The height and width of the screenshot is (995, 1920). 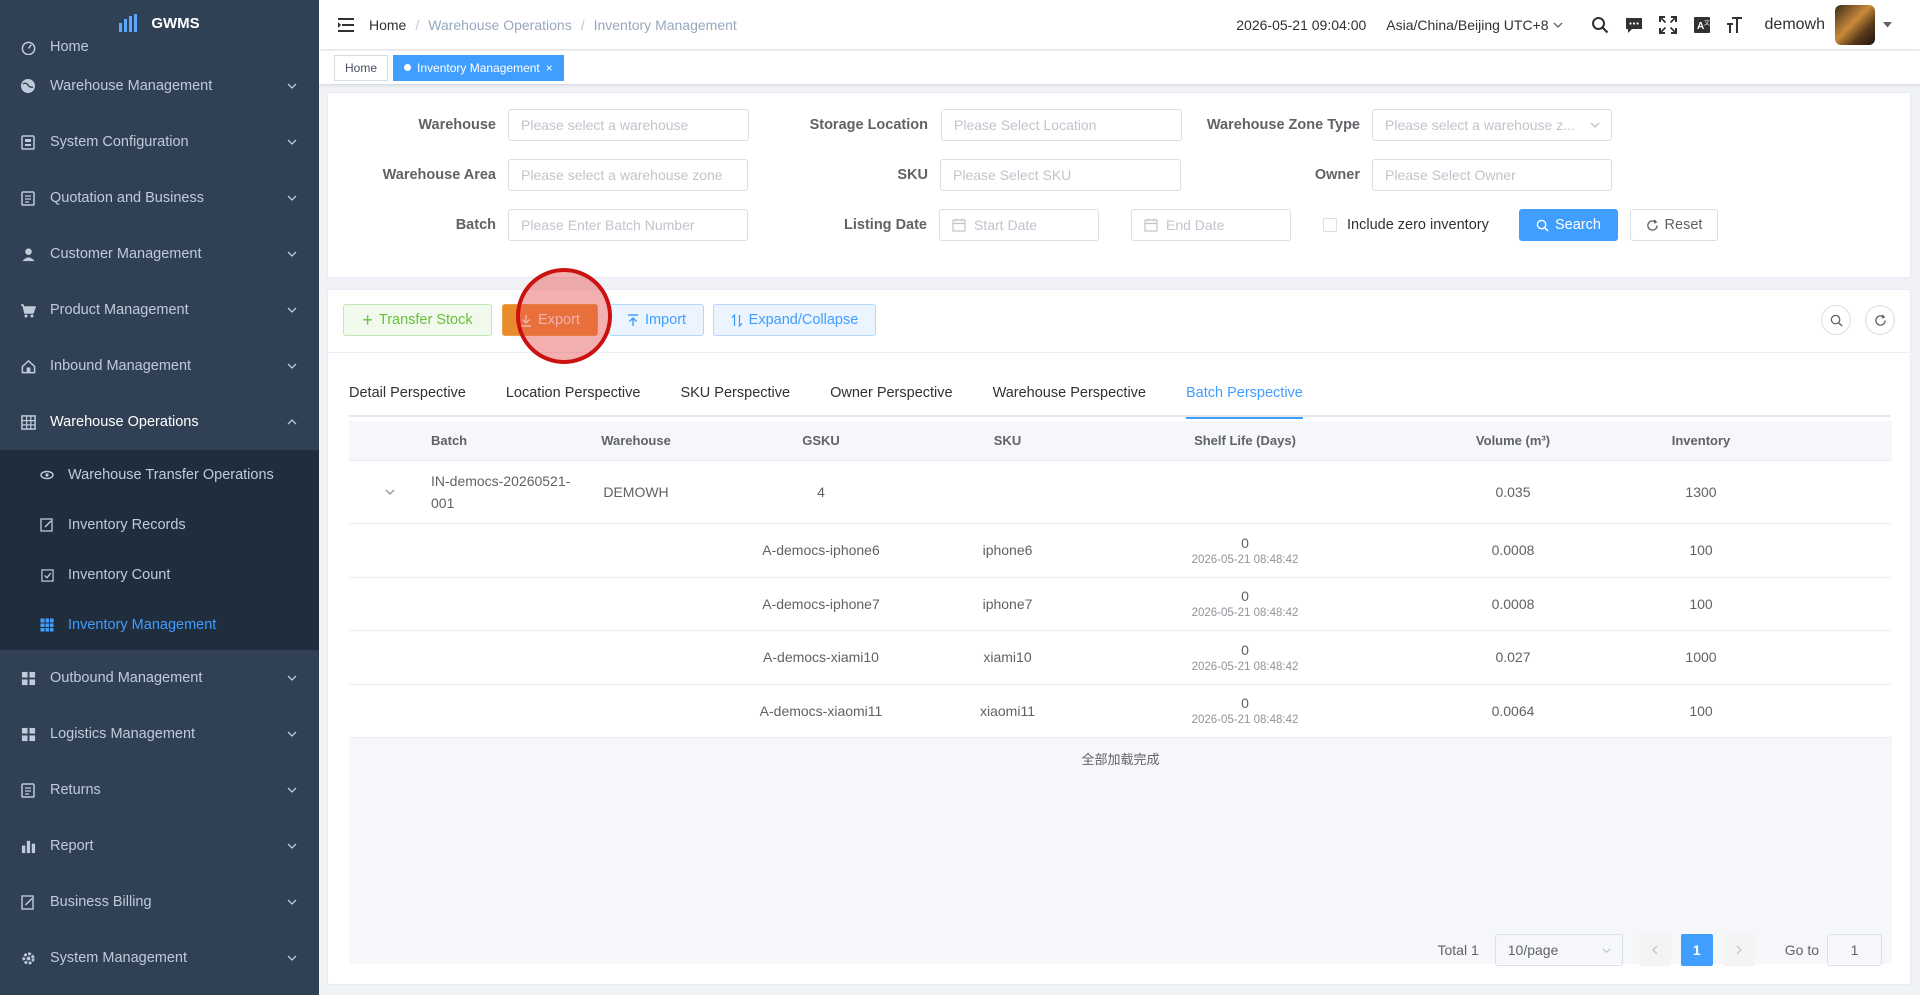 What do you see at coordinates (735, 396) in the screenshot?
I see `tab-sku-perspective: SKU Perspective` at bounding box center [735, 396].